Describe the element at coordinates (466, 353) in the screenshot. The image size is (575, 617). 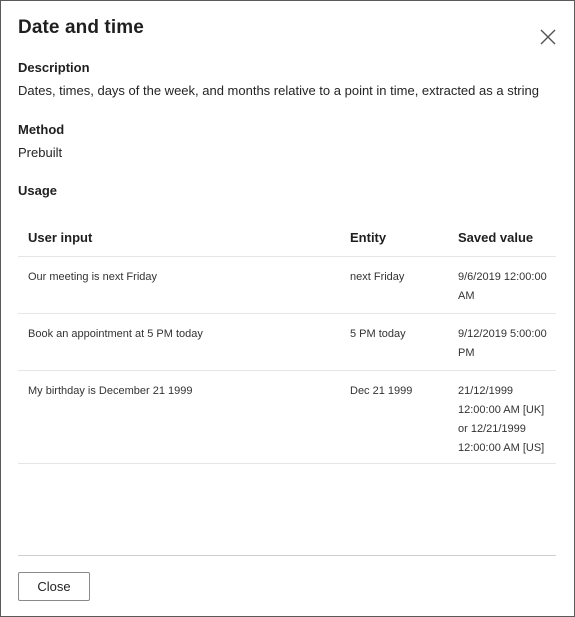
I see `saved-value-line: PM` at that location.